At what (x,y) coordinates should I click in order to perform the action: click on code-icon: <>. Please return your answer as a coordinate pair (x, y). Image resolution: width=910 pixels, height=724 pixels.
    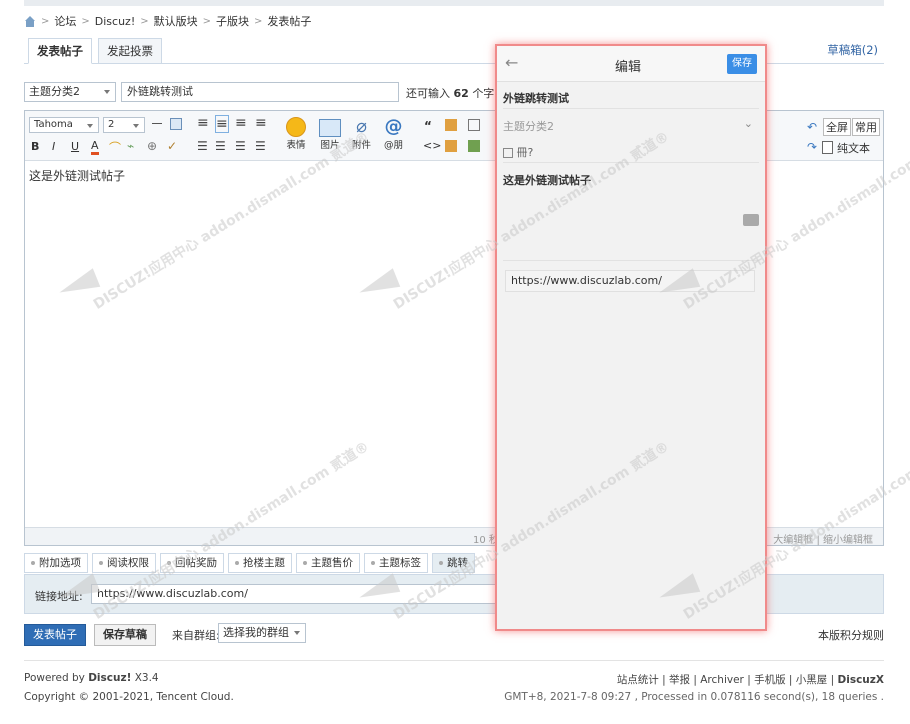
    Looking at the image, I should click on (432, 145).